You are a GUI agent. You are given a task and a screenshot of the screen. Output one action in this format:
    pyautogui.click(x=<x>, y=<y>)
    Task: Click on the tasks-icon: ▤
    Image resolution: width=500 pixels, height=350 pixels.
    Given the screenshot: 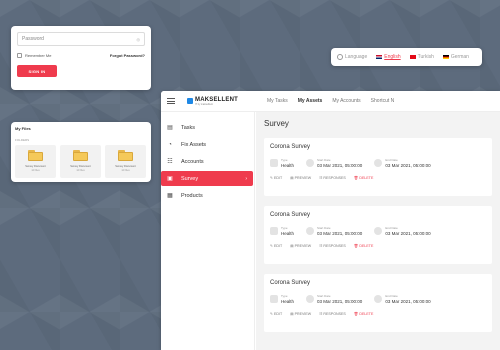 What is the action you would take?
    pyautogui.click(x=170, y=127)
    